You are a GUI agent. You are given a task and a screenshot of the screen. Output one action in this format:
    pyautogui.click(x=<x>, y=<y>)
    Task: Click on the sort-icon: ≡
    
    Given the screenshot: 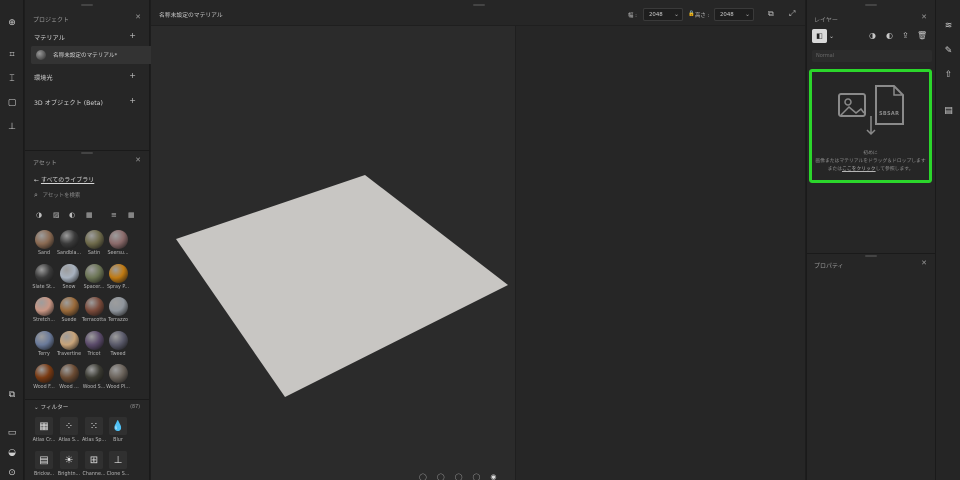 What is the action you would take?
    pyautogui.click(x=114, y=215)
    